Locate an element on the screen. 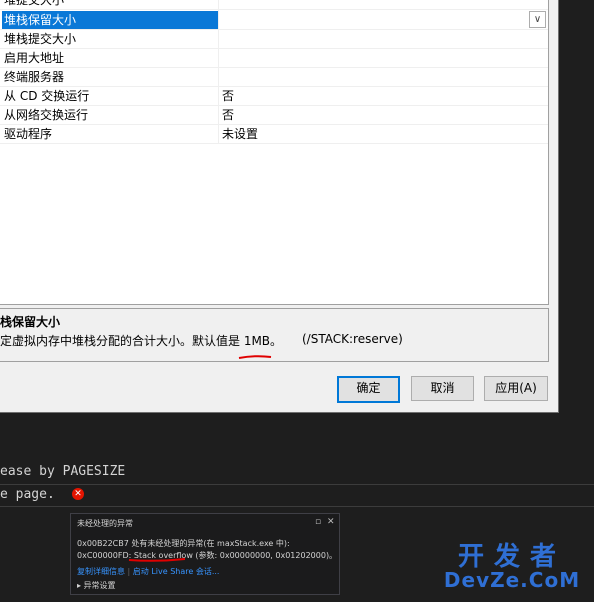 The width and height of the screenshot is (594, 602). cancel-button: 取消 is located at coordinates (442, 388).